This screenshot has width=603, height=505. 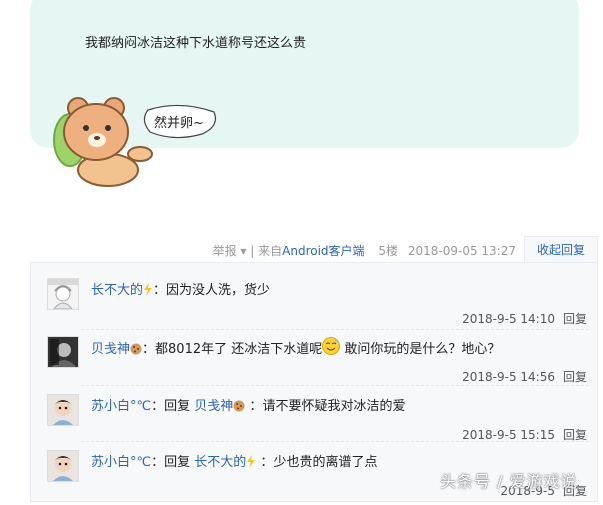 I want to click on post-text: 我都纳闷冰洁这种下水道称号还这么贵, so click(x=196, y=43).